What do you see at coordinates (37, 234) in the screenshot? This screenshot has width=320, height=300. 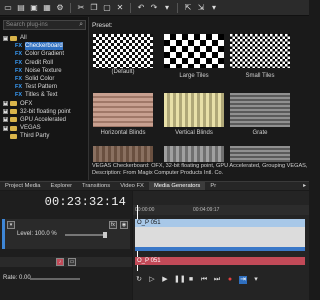 I see `level-label: Level: 100.0 %` at bounding box center [37, 234].